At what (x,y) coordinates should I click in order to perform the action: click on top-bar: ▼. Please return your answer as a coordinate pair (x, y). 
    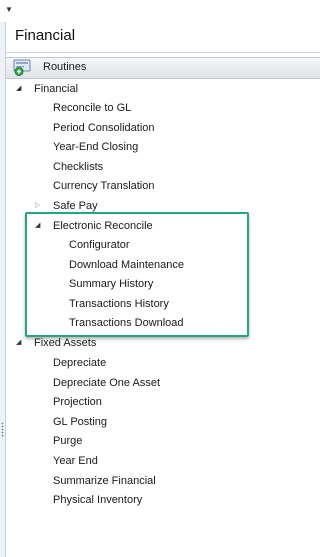
    Looking at the image, I should click on (160, 11).